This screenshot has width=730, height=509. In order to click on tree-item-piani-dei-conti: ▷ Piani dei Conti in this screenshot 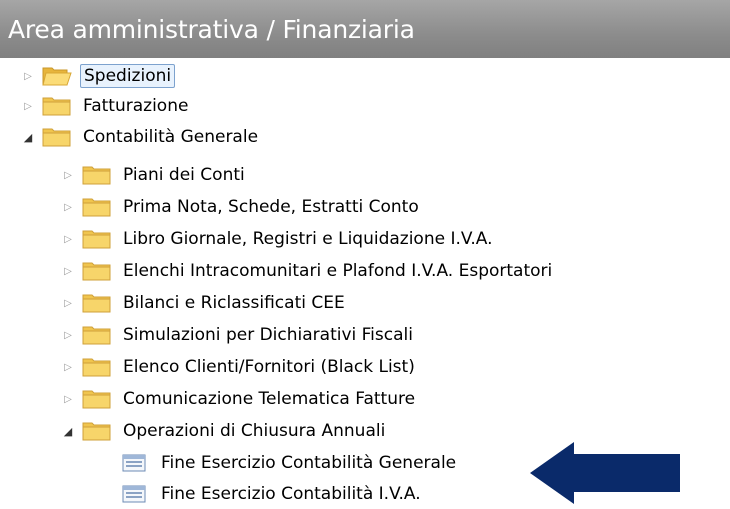, I will do `click(154, 175)`.